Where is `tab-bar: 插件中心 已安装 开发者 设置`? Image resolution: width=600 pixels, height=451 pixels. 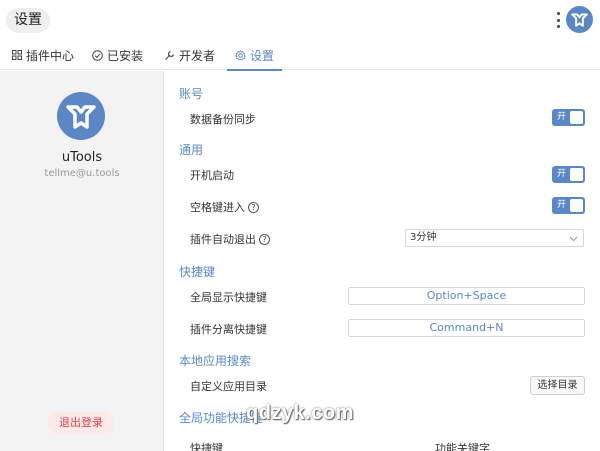
tab-bar: 插件中心 已安装 开发者 设置 is located at coordinates (300, 55).